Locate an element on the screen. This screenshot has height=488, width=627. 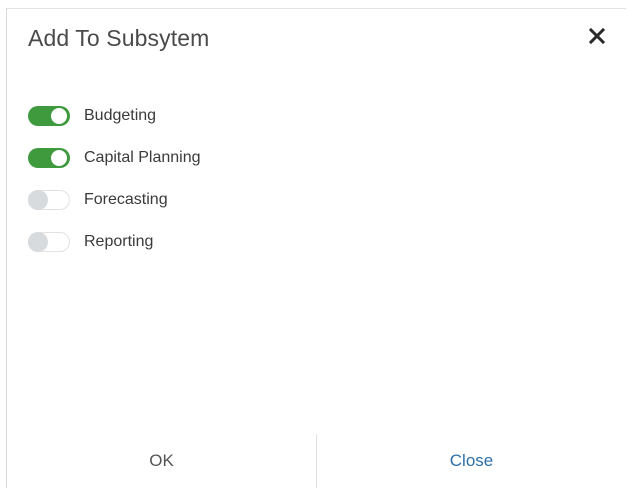
toggle-row-forecasting: Forecasting is located at coordinates (114, 200).